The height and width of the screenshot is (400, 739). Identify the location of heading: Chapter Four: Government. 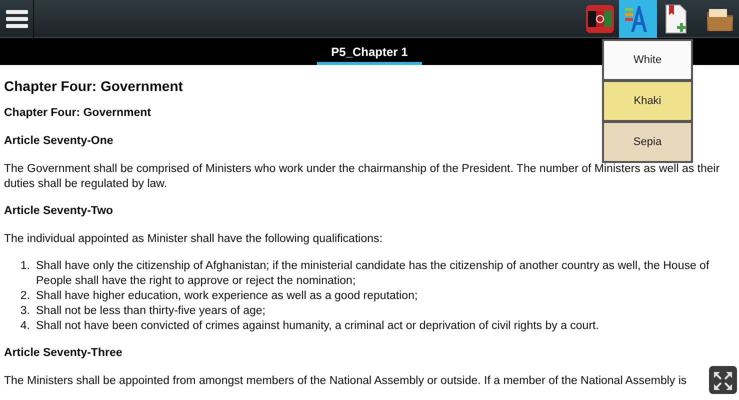
(93, 86).